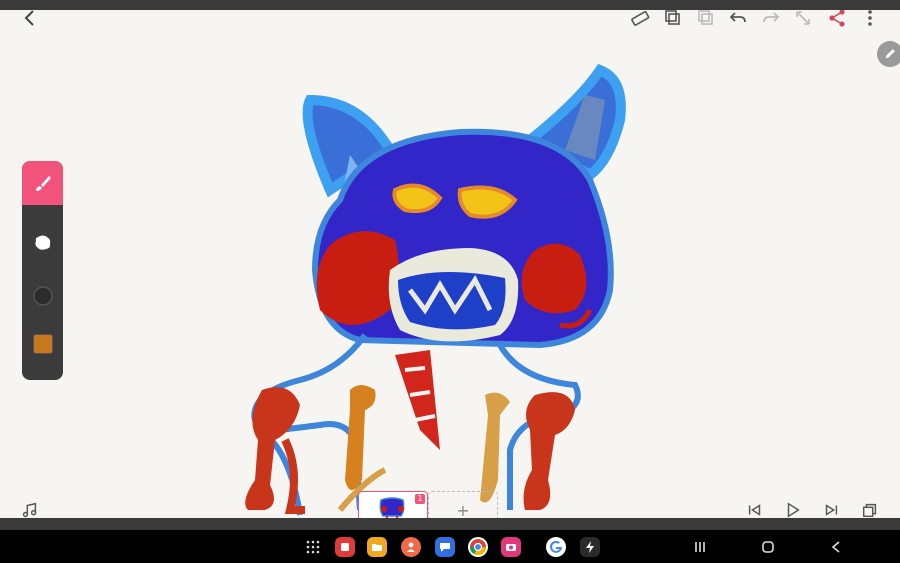 This screenshot has height=563, width=900. What do you see at coordinates (393, 504) in the screenshot?
I see `frame-thumbnail: 1` at bounding box center [393, 504].